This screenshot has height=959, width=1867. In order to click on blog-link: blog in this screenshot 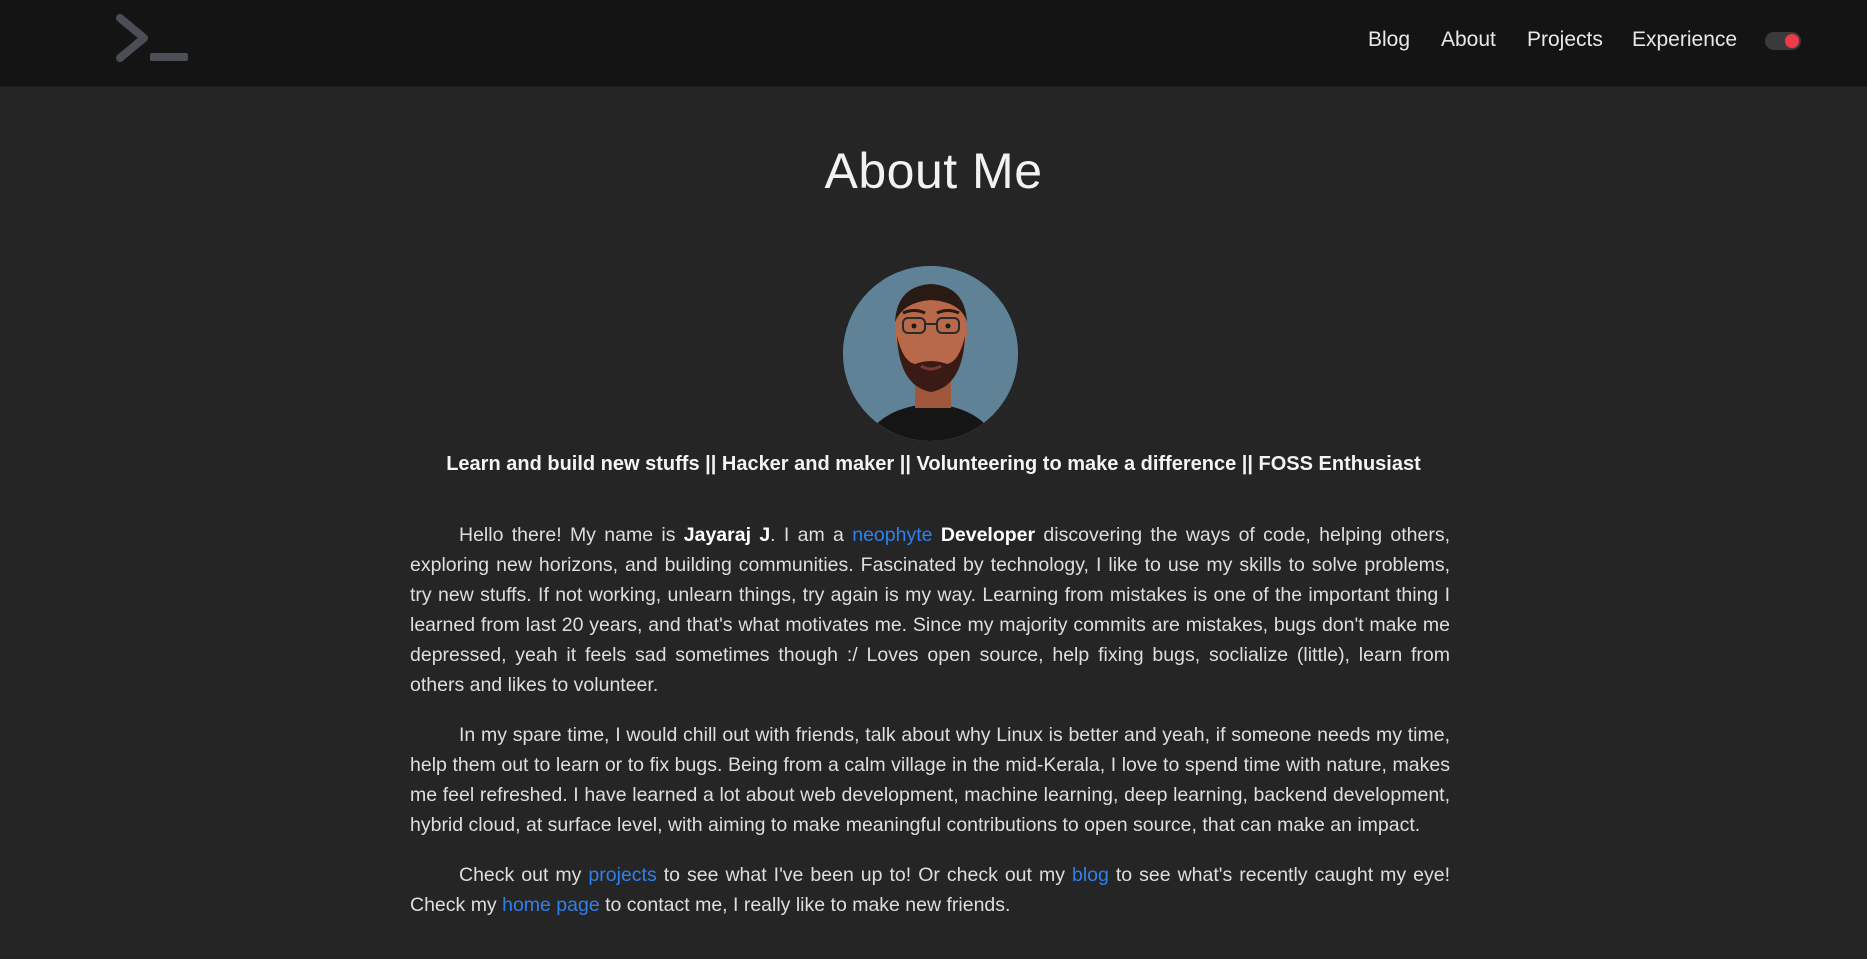, I will do `click(1090, 875)`.